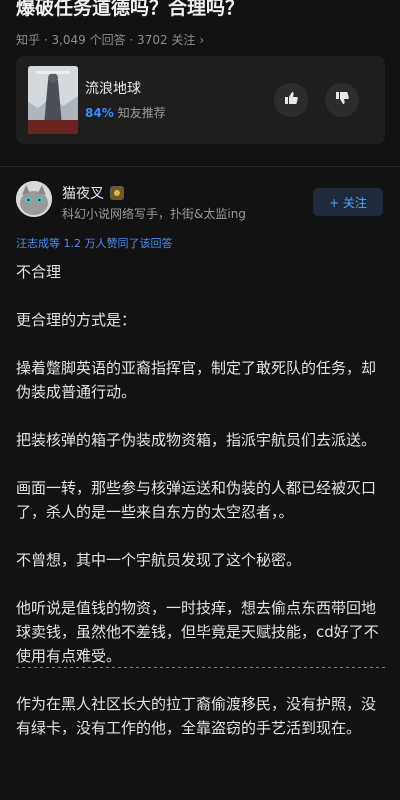  I want to click on avatar, so click(34, 199).